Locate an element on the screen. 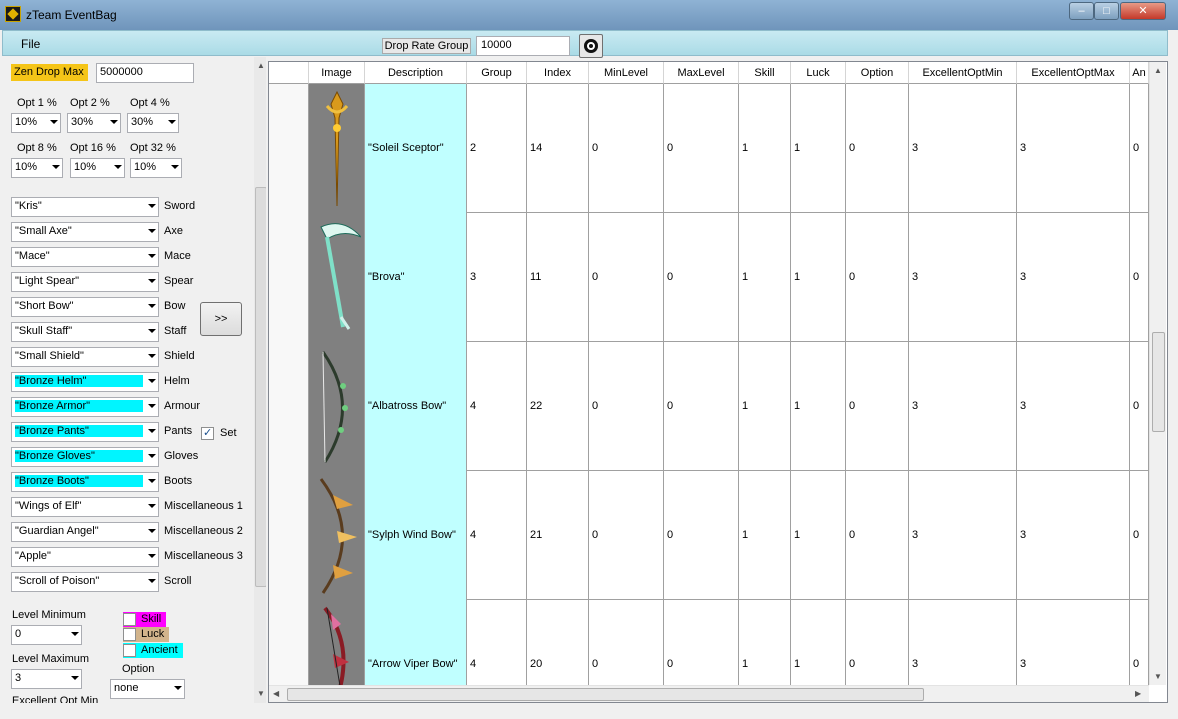 The height and width of the screenshot is (719, 1178). description-cell: "Sylph Wind Bow" is located at coordinates (416, 535).